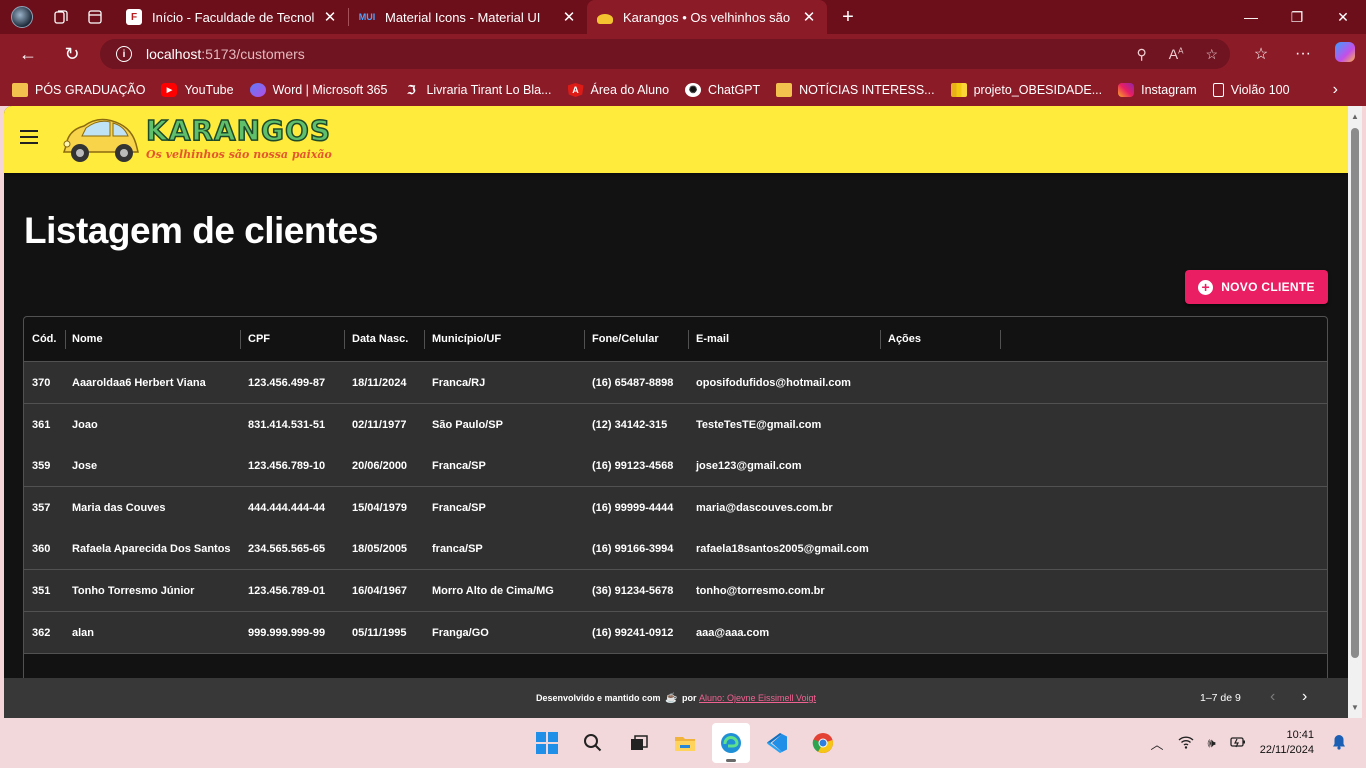  What do you see at coordinates (823, 743) in the screenshot?
I see `chrome-icon` at bounding box center [823, 743].